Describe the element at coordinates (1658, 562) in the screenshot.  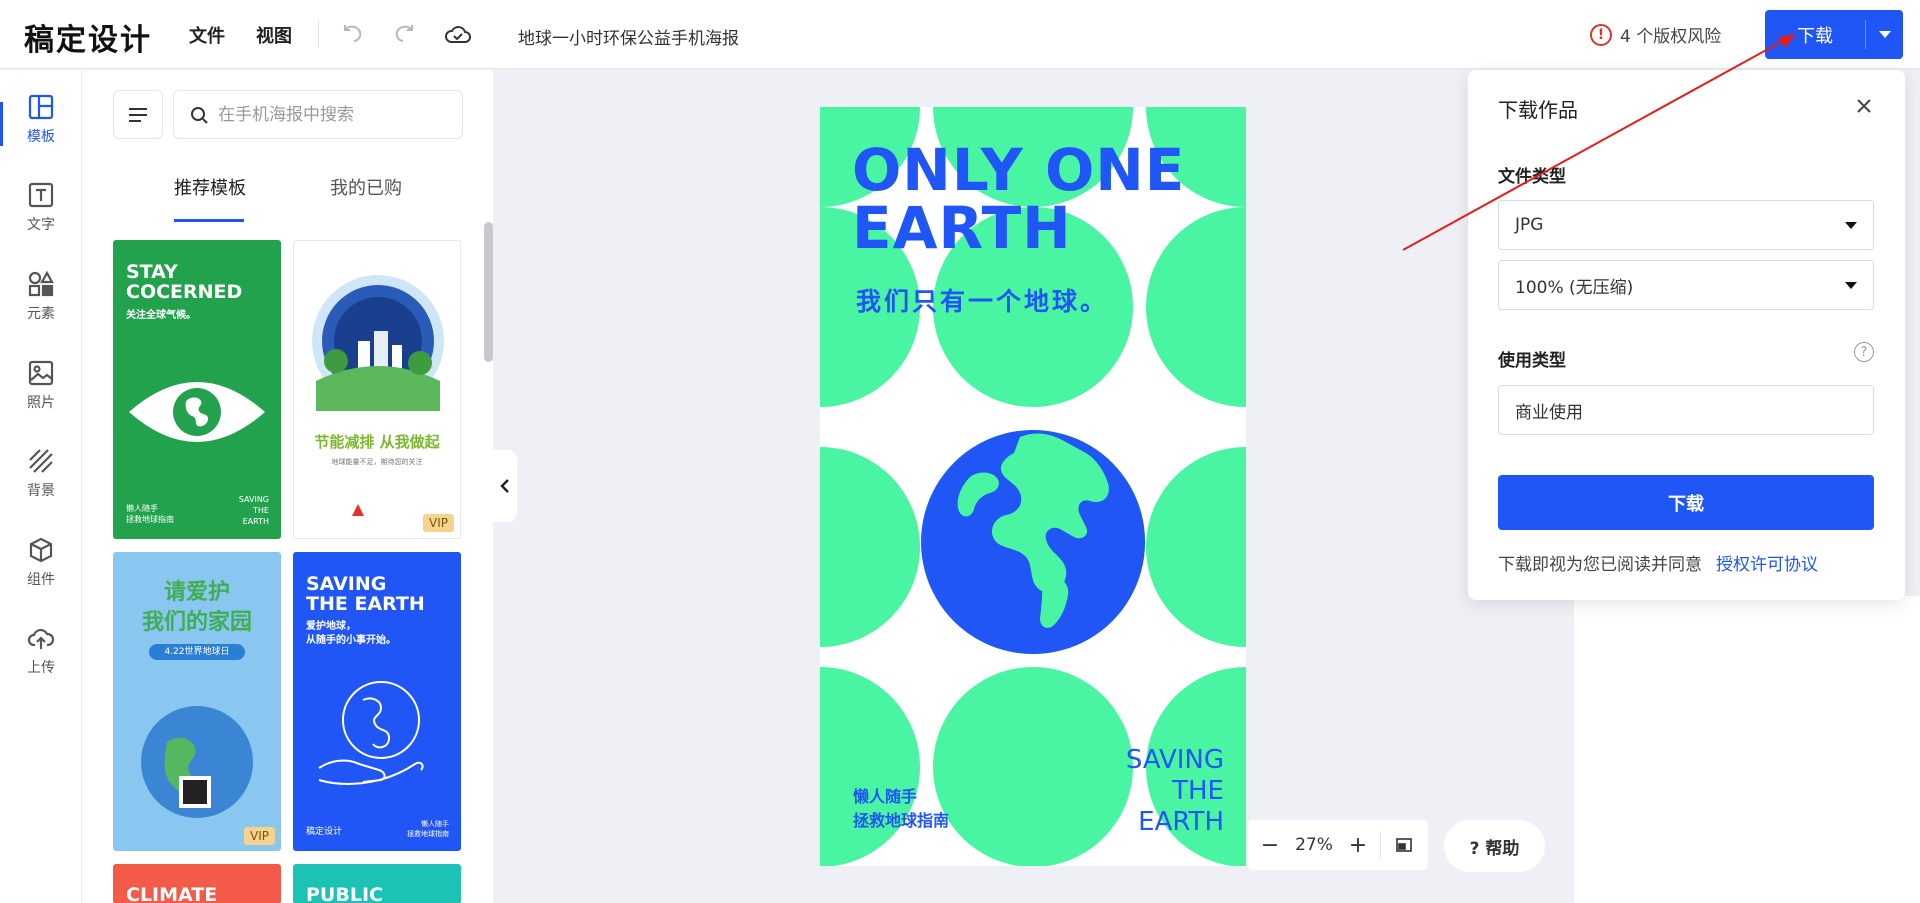
I see `license-note: 下载即视为您已阅读并同意 授权许可协议` at that location.